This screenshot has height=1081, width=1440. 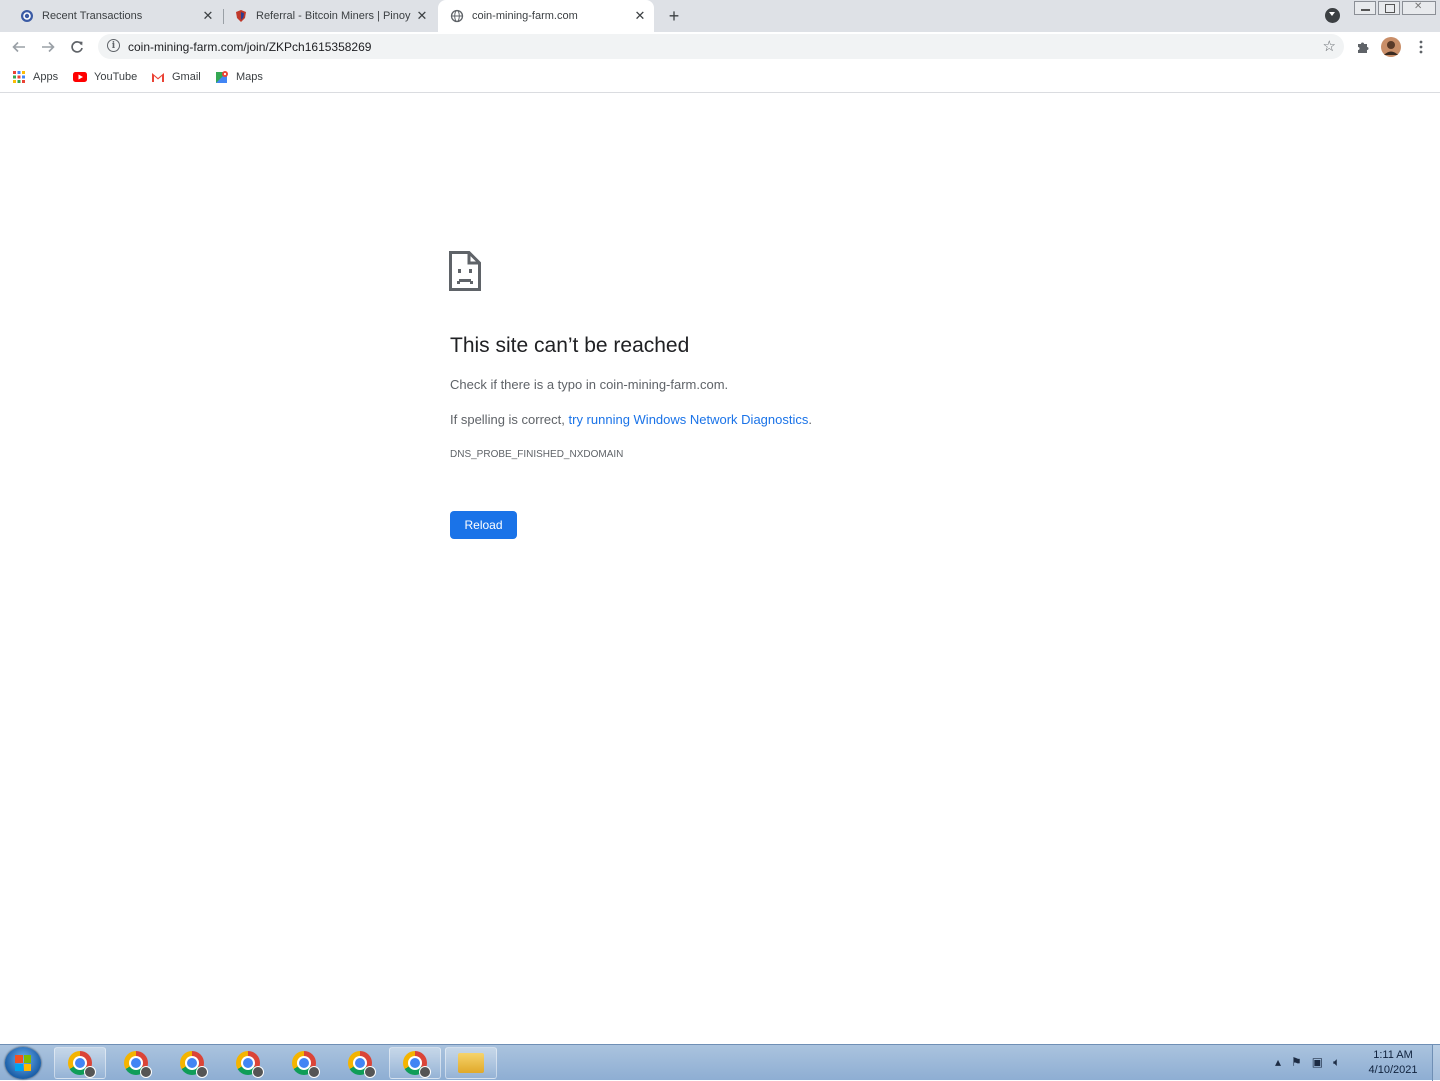 What do you see at coordinates (720, 1062) in the screenshot?
I see `windows-taskbar: ▴ ⚑ ▣ 🔈︎ 1:11 AM 4/10/2021` at bounding box center [720, 1062].